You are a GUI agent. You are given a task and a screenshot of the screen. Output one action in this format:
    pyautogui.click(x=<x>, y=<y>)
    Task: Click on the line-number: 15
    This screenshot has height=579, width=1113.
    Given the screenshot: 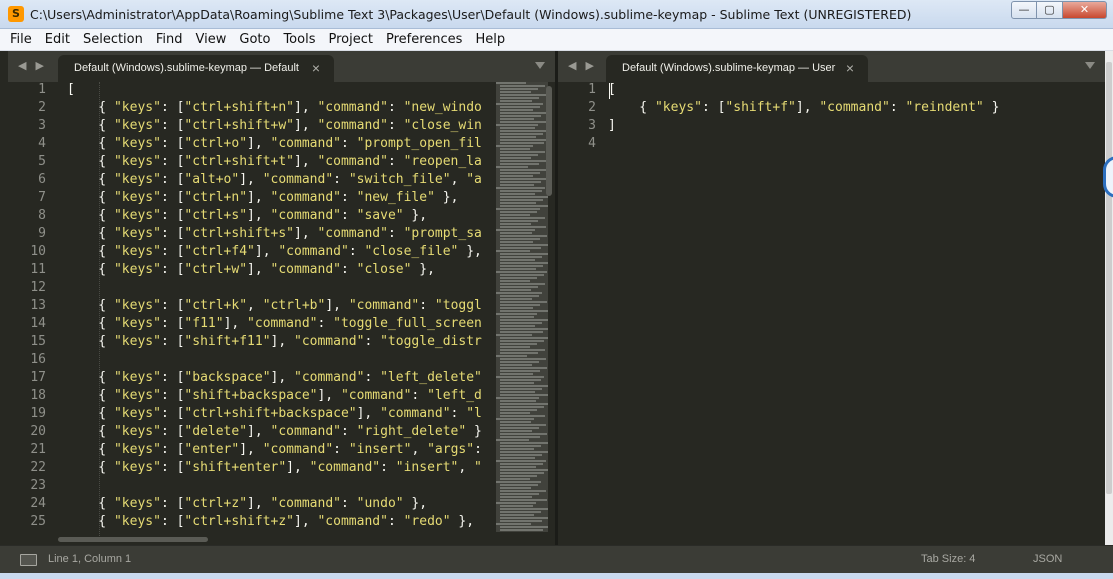 What is the action you would take?
    pyautogui.click(x=38, y=341)
    